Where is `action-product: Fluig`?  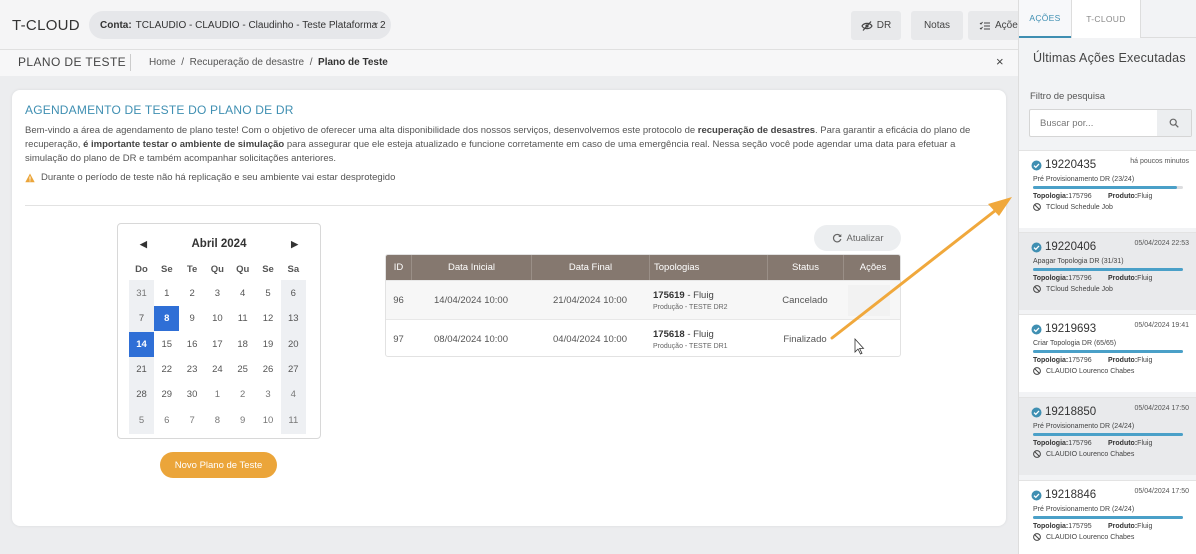
action-product: Fluig is located at coordinates (1145, 196).